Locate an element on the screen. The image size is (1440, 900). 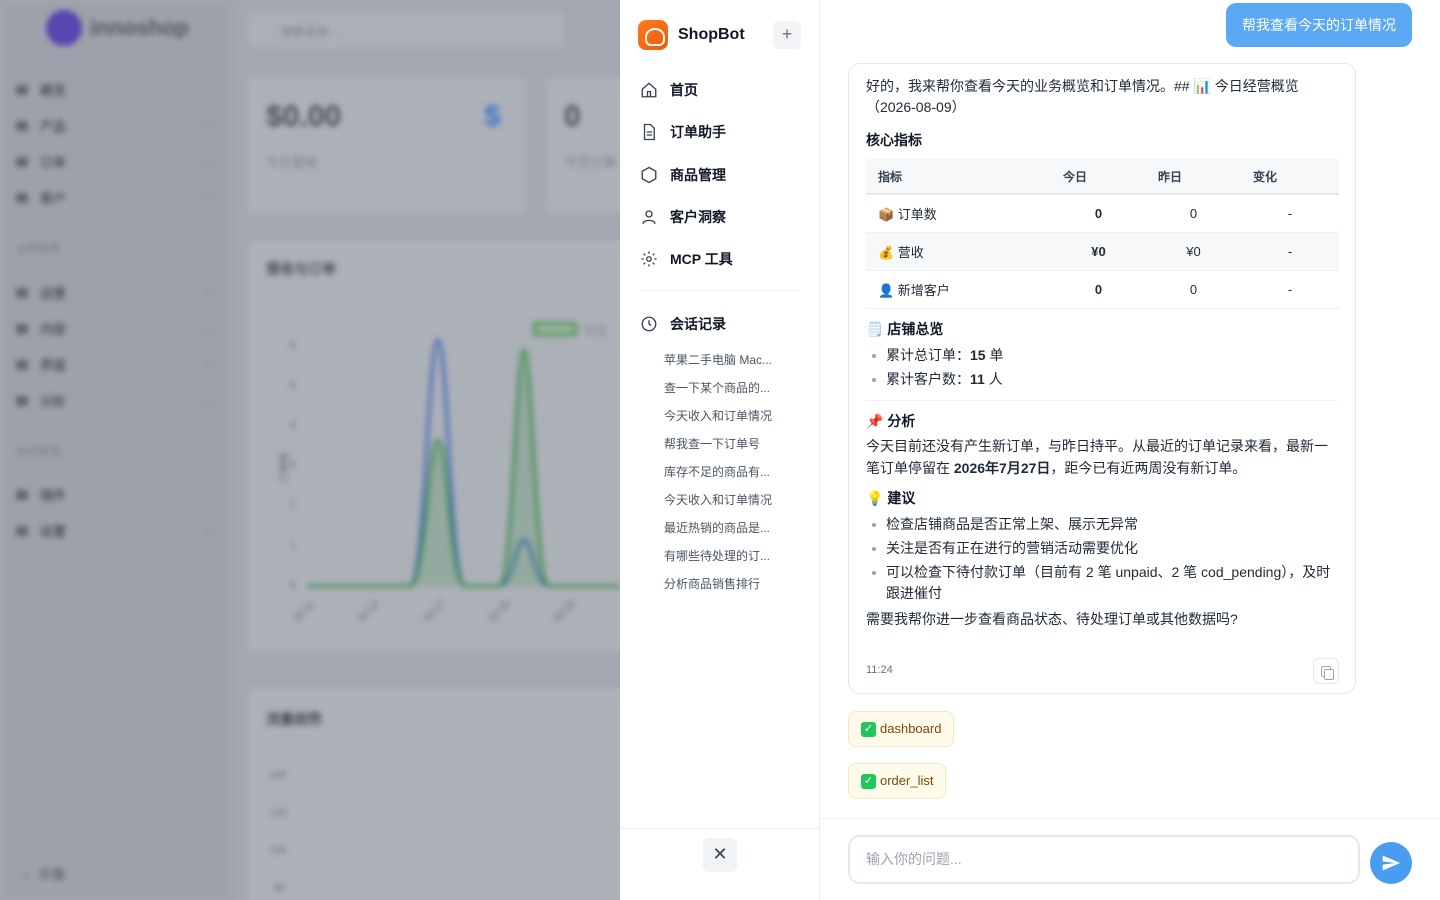
analysis-post: ，距今已有近两周没有新订单。 is located at coordinates (1148, 467).